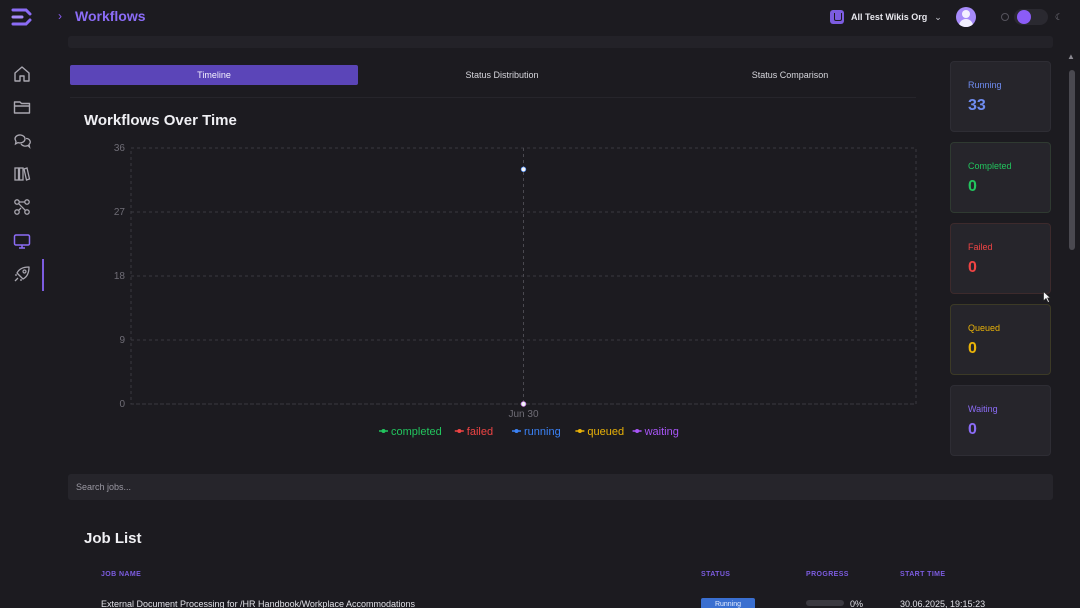 Image resolution: width=1080 pixels, height=608 pixels. I want to click on theme-toggle: ☾, so click(1033, 17).